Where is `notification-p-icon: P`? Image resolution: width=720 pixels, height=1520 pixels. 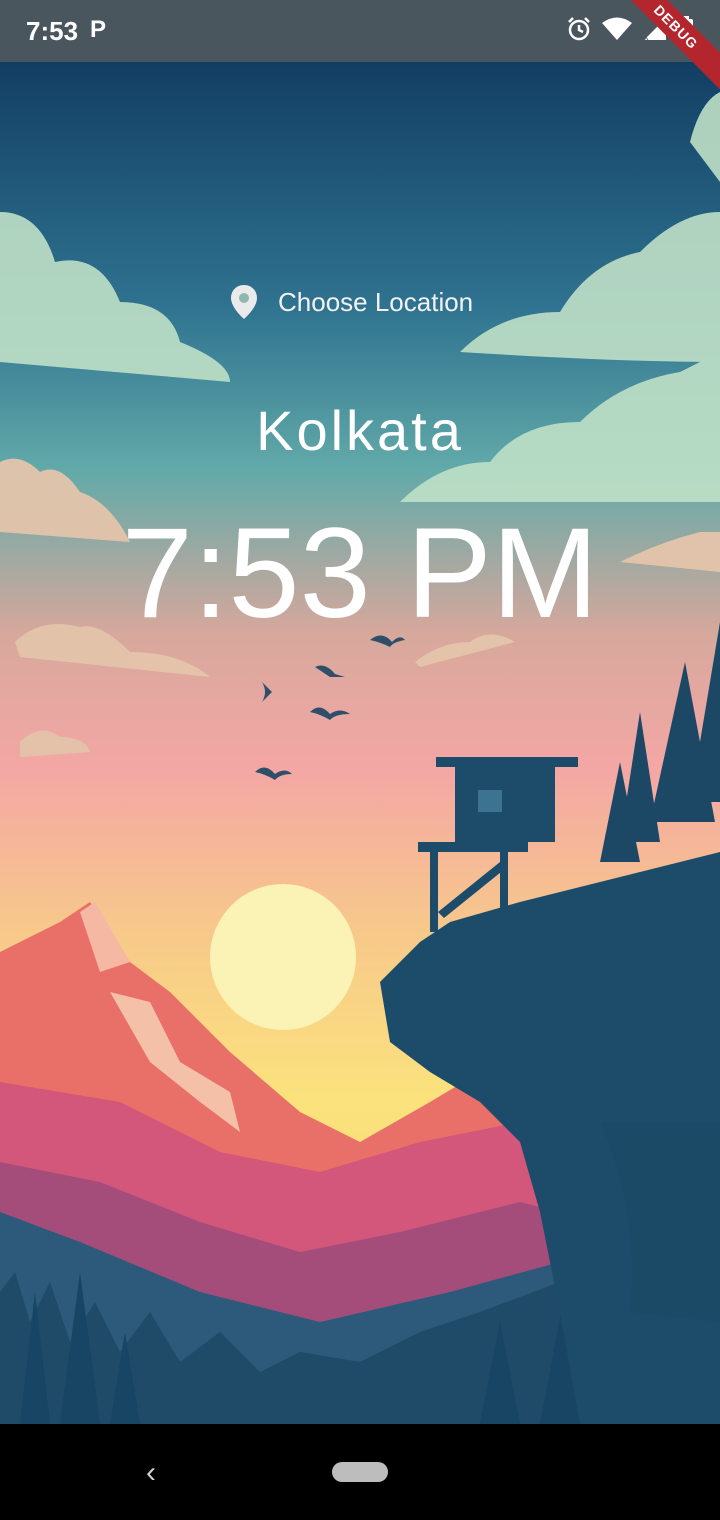
notification-p-icon: P is located at coordinates (98, 29).